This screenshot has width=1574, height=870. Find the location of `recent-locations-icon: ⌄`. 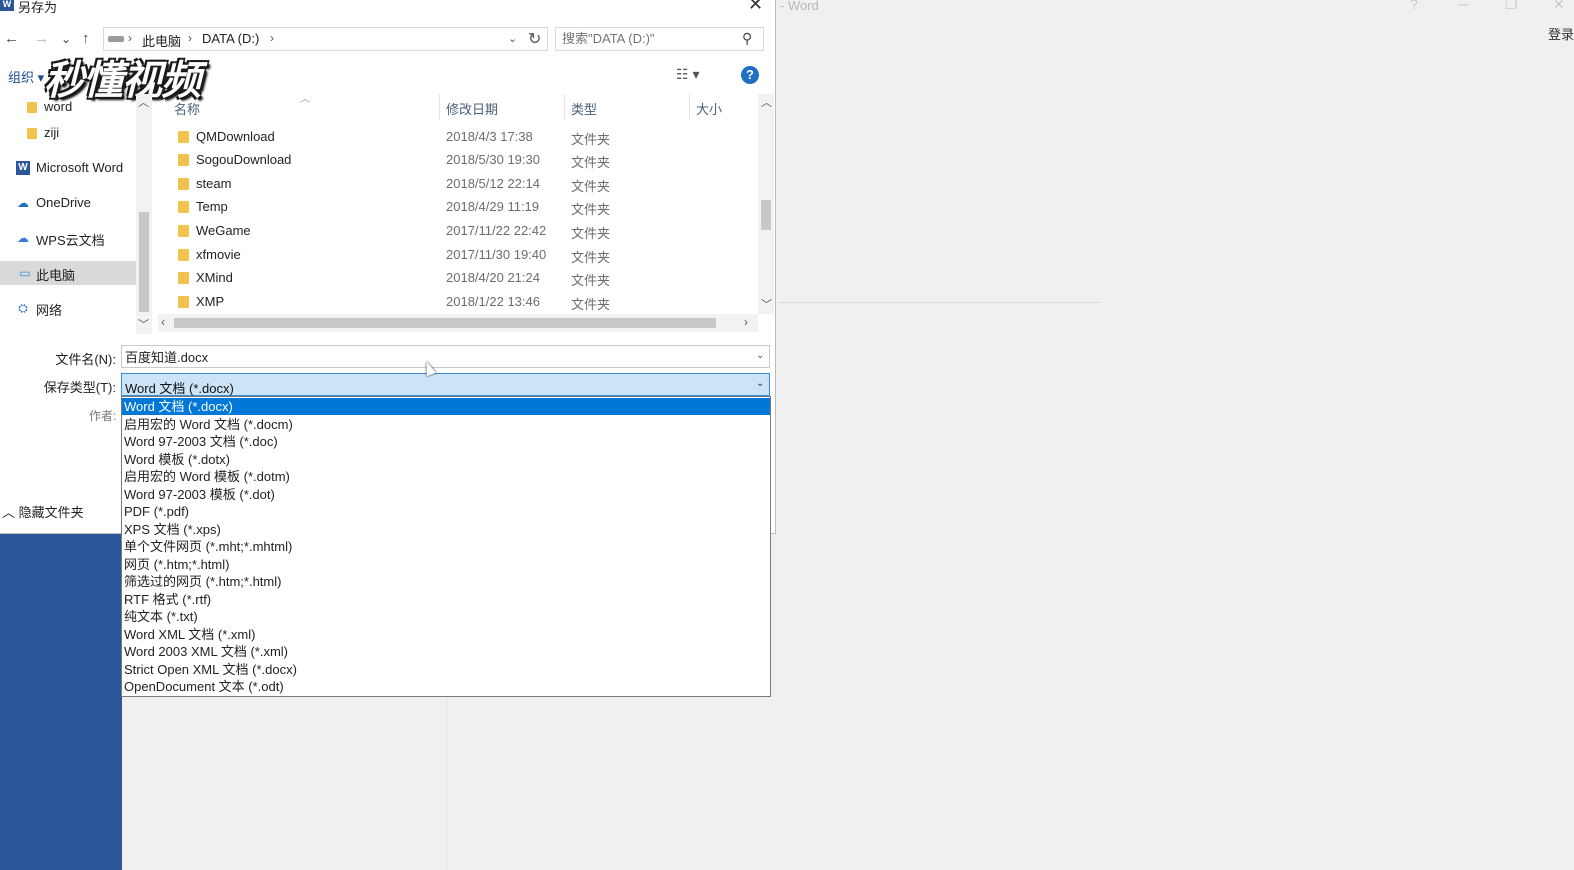

recent-locations-icon: ⌄ is located at coordinates (66, 39).